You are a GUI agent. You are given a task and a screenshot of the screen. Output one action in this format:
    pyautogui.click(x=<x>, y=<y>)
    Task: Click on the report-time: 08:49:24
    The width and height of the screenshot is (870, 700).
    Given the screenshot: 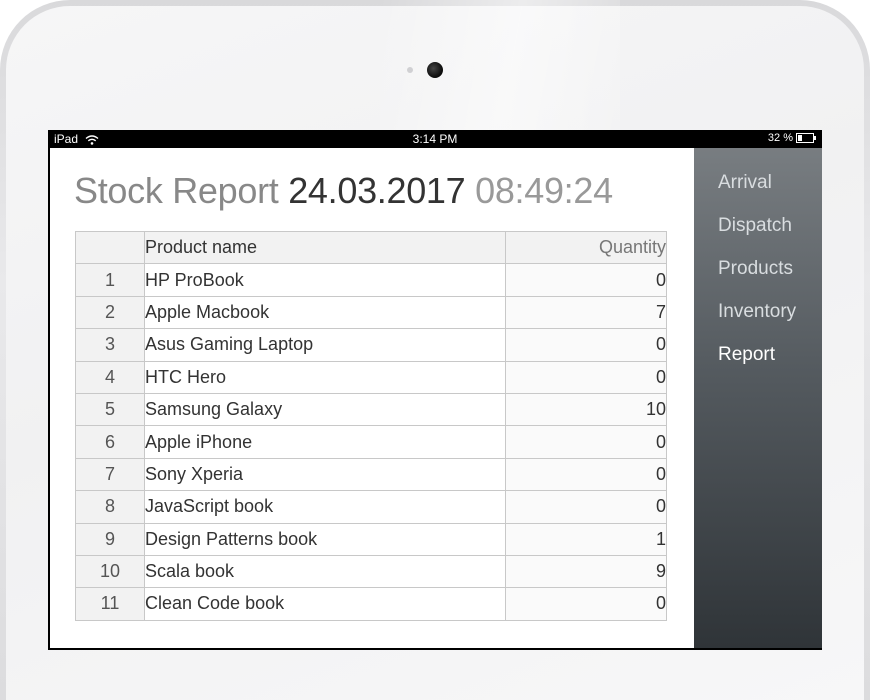 What is the action you would take?
    pyautogui.click(x=544, y=190)
    